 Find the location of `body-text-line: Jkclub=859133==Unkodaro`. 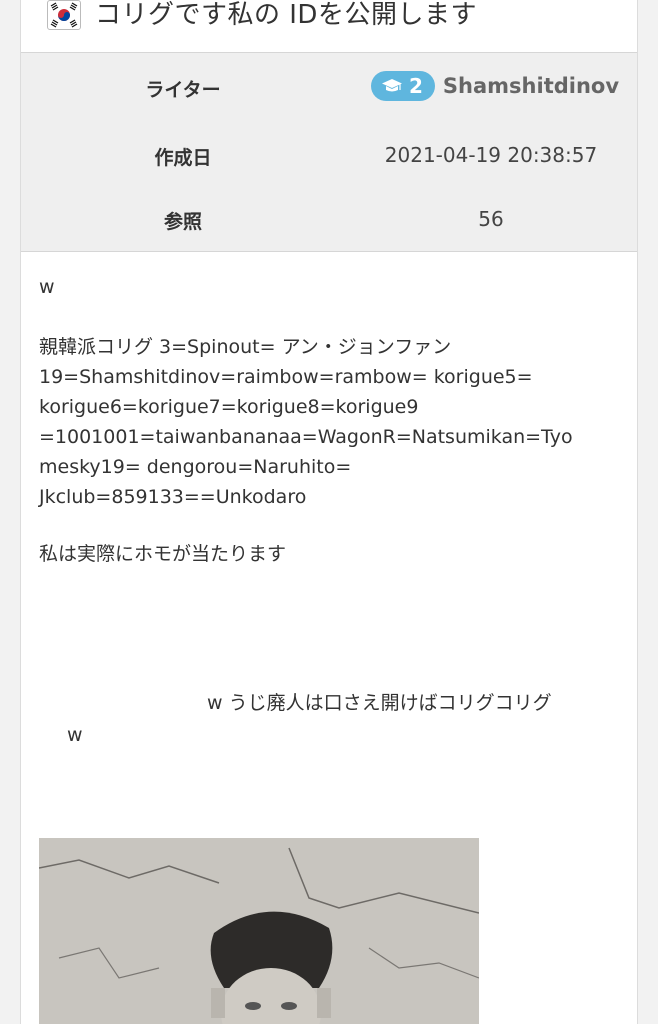

body-text-line: Jkclub=859133==Unkodaro is located at coordinates (173, 497).